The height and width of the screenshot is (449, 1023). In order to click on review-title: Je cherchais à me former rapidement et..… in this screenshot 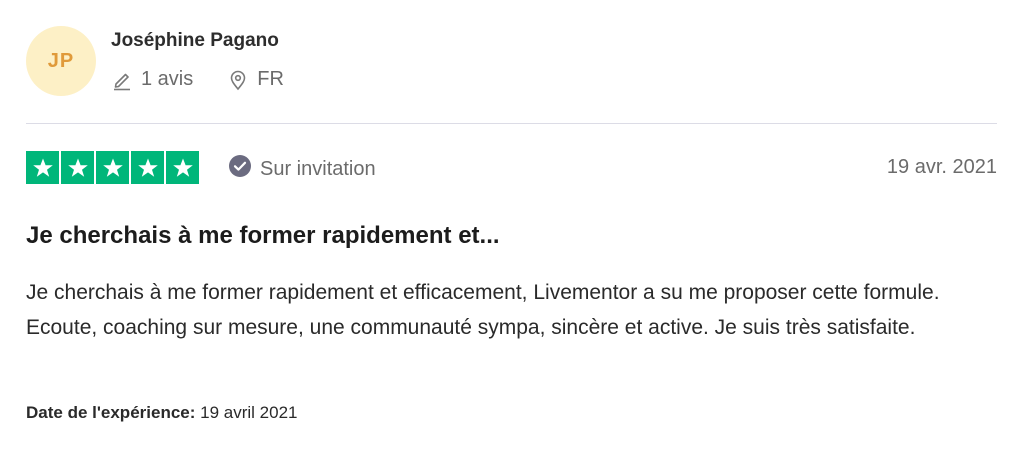, I will do `click(263, 236)`.